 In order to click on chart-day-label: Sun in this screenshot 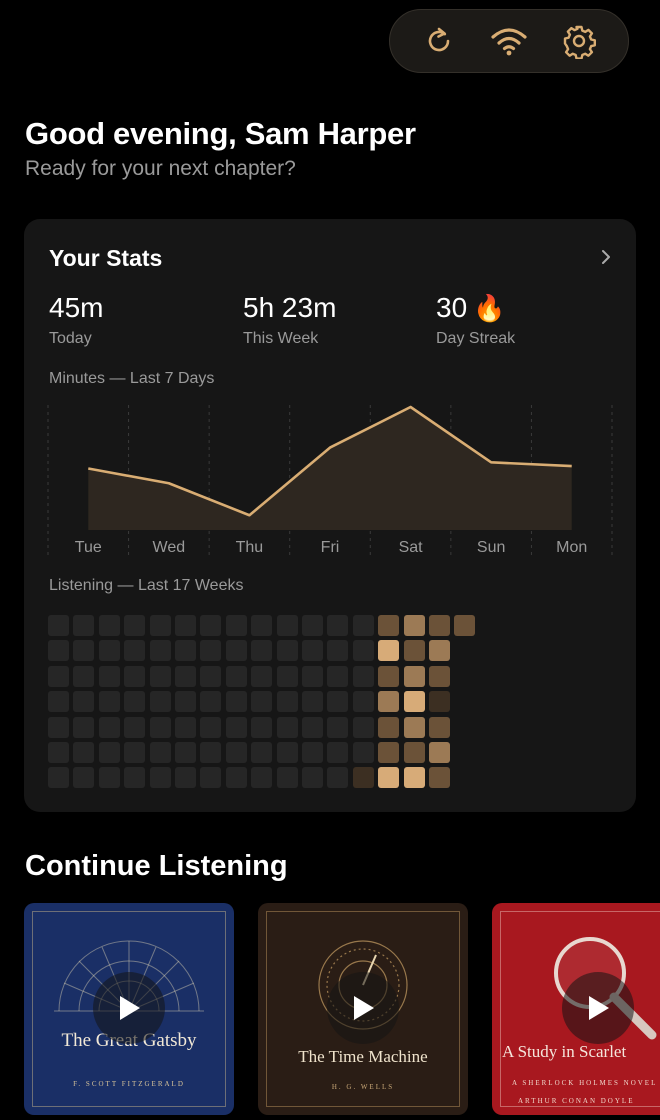, I will do `click(491, 547)`.